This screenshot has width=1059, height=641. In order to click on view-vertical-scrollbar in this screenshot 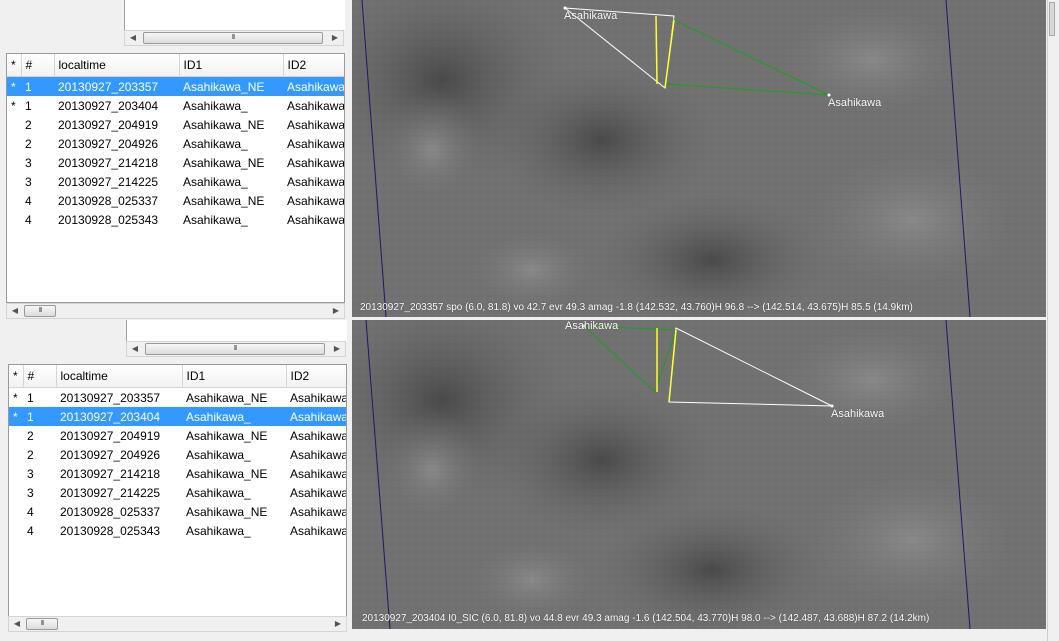, I will do `click(1051, 320)`.